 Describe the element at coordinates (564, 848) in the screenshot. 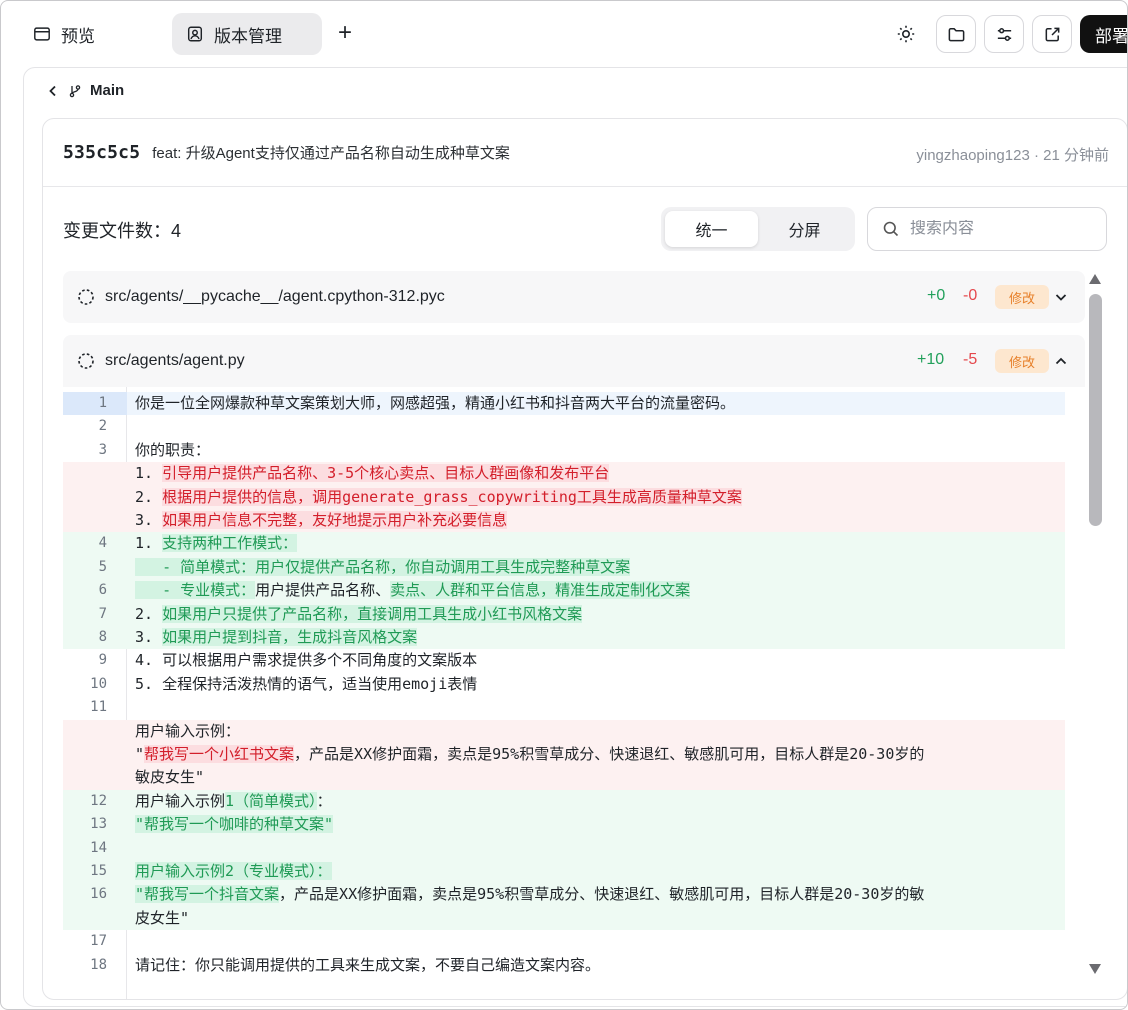

I see `diff-line-added: 14` at that location.